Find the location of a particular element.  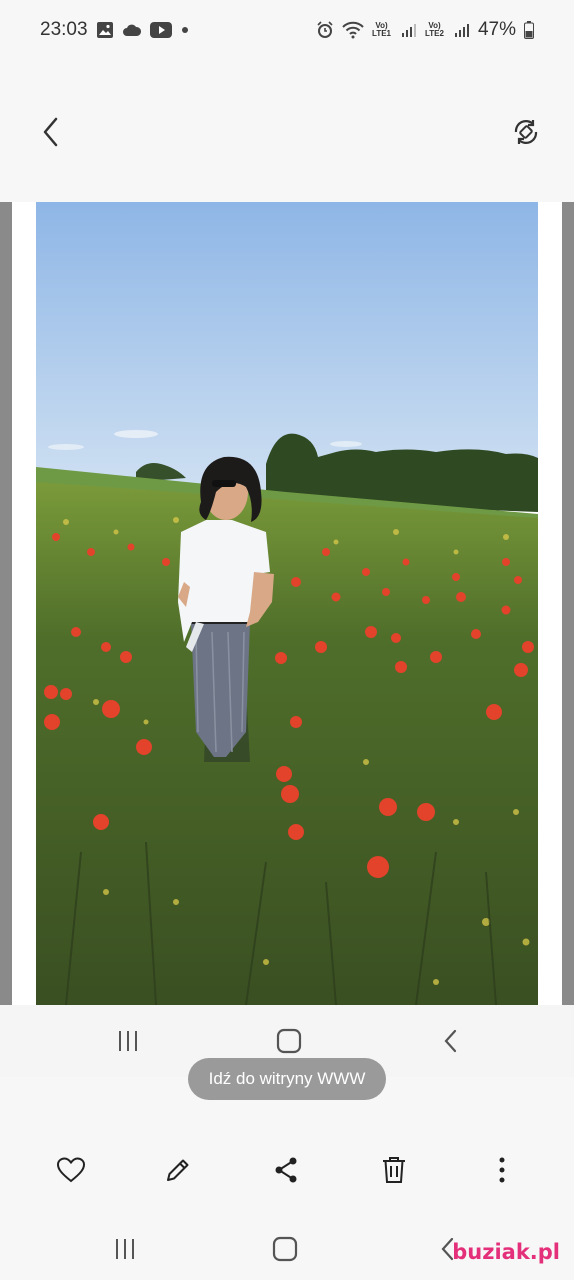

favorite-button is located at coordinates (71, 1170).